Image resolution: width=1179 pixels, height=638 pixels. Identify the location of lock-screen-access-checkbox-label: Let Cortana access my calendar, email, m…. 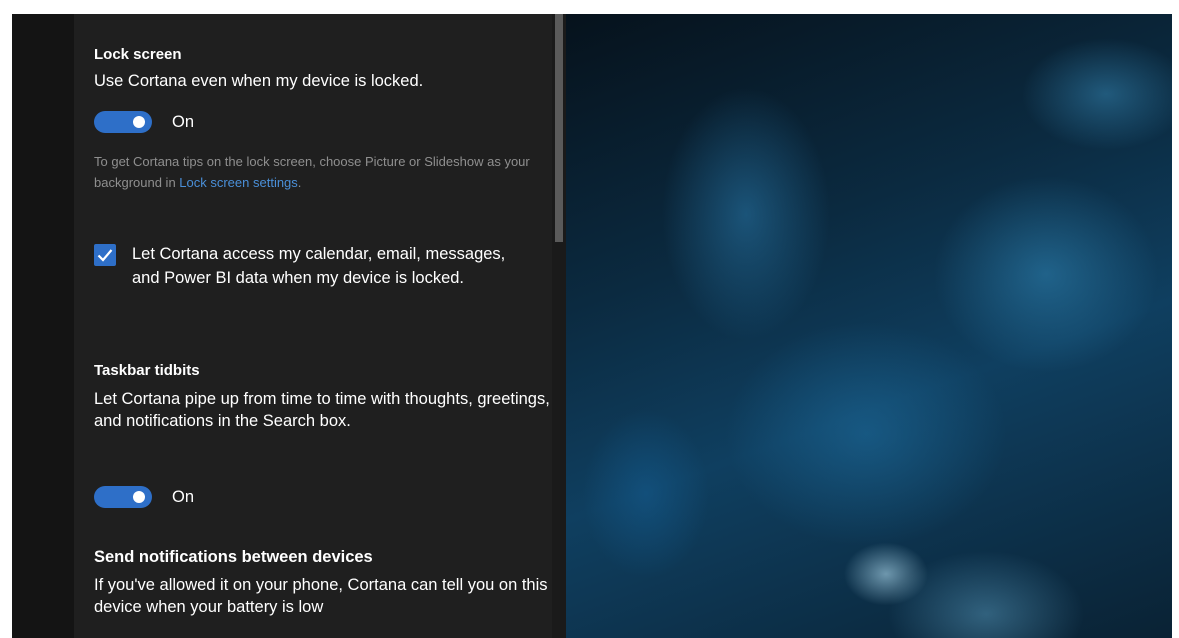
(319, 266).